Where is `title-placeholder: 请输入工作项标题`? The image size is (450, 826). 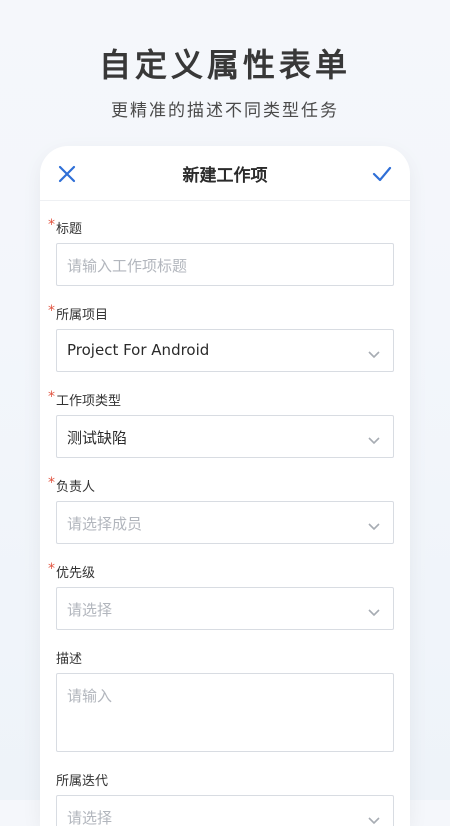
title-placeholder: 请输入工作项标题 is located at coordinates (127, 266).